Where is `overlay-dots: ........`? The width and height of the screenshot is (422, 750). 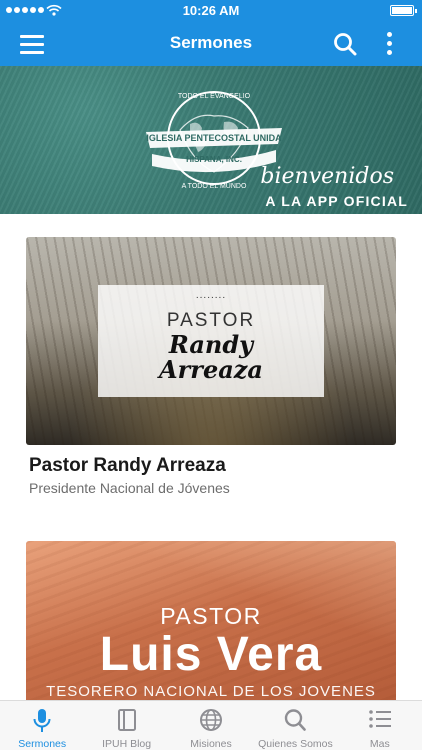
overlay-dots: ........ is located at coordinates (211, 295).